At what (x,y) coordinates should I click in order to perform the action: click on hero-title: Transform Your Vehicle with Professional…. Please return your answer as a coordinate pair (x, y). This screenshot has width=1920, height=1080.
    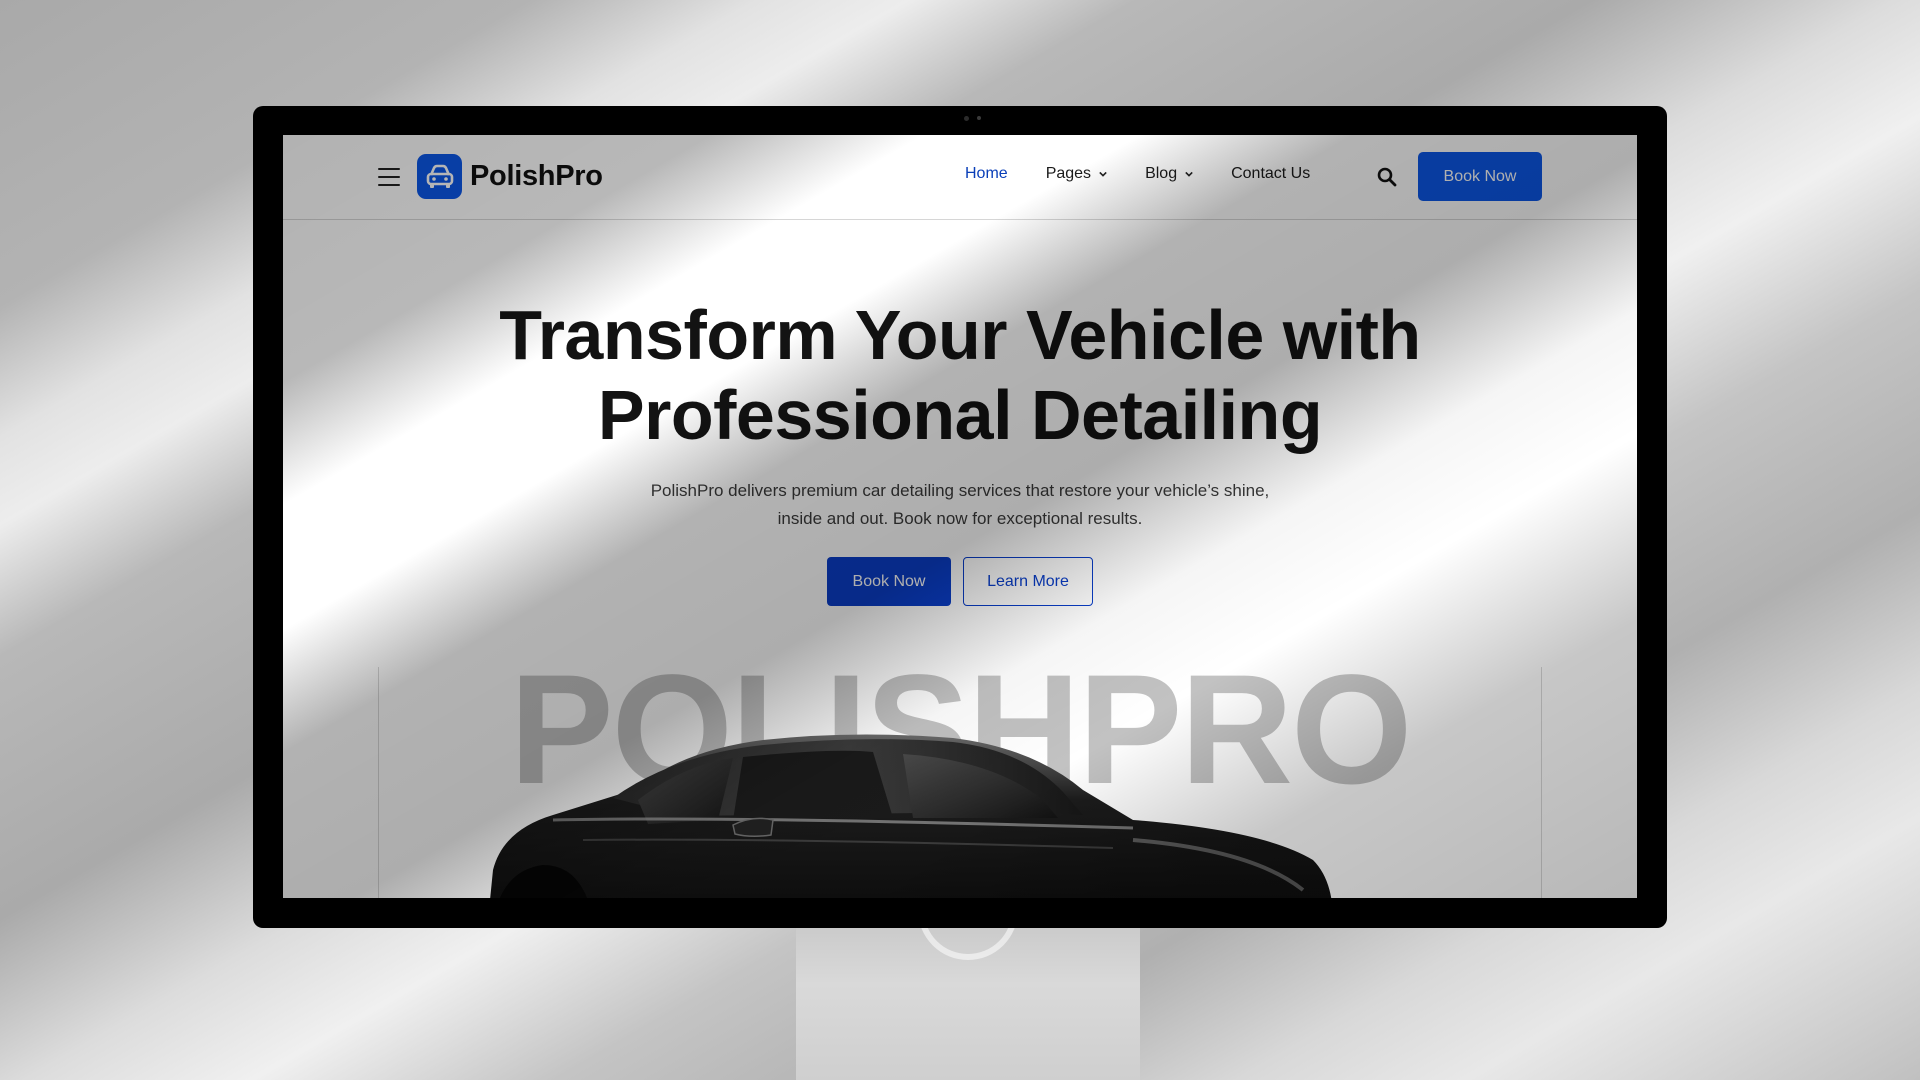
    Looking at the image, I should click on (960, 375).